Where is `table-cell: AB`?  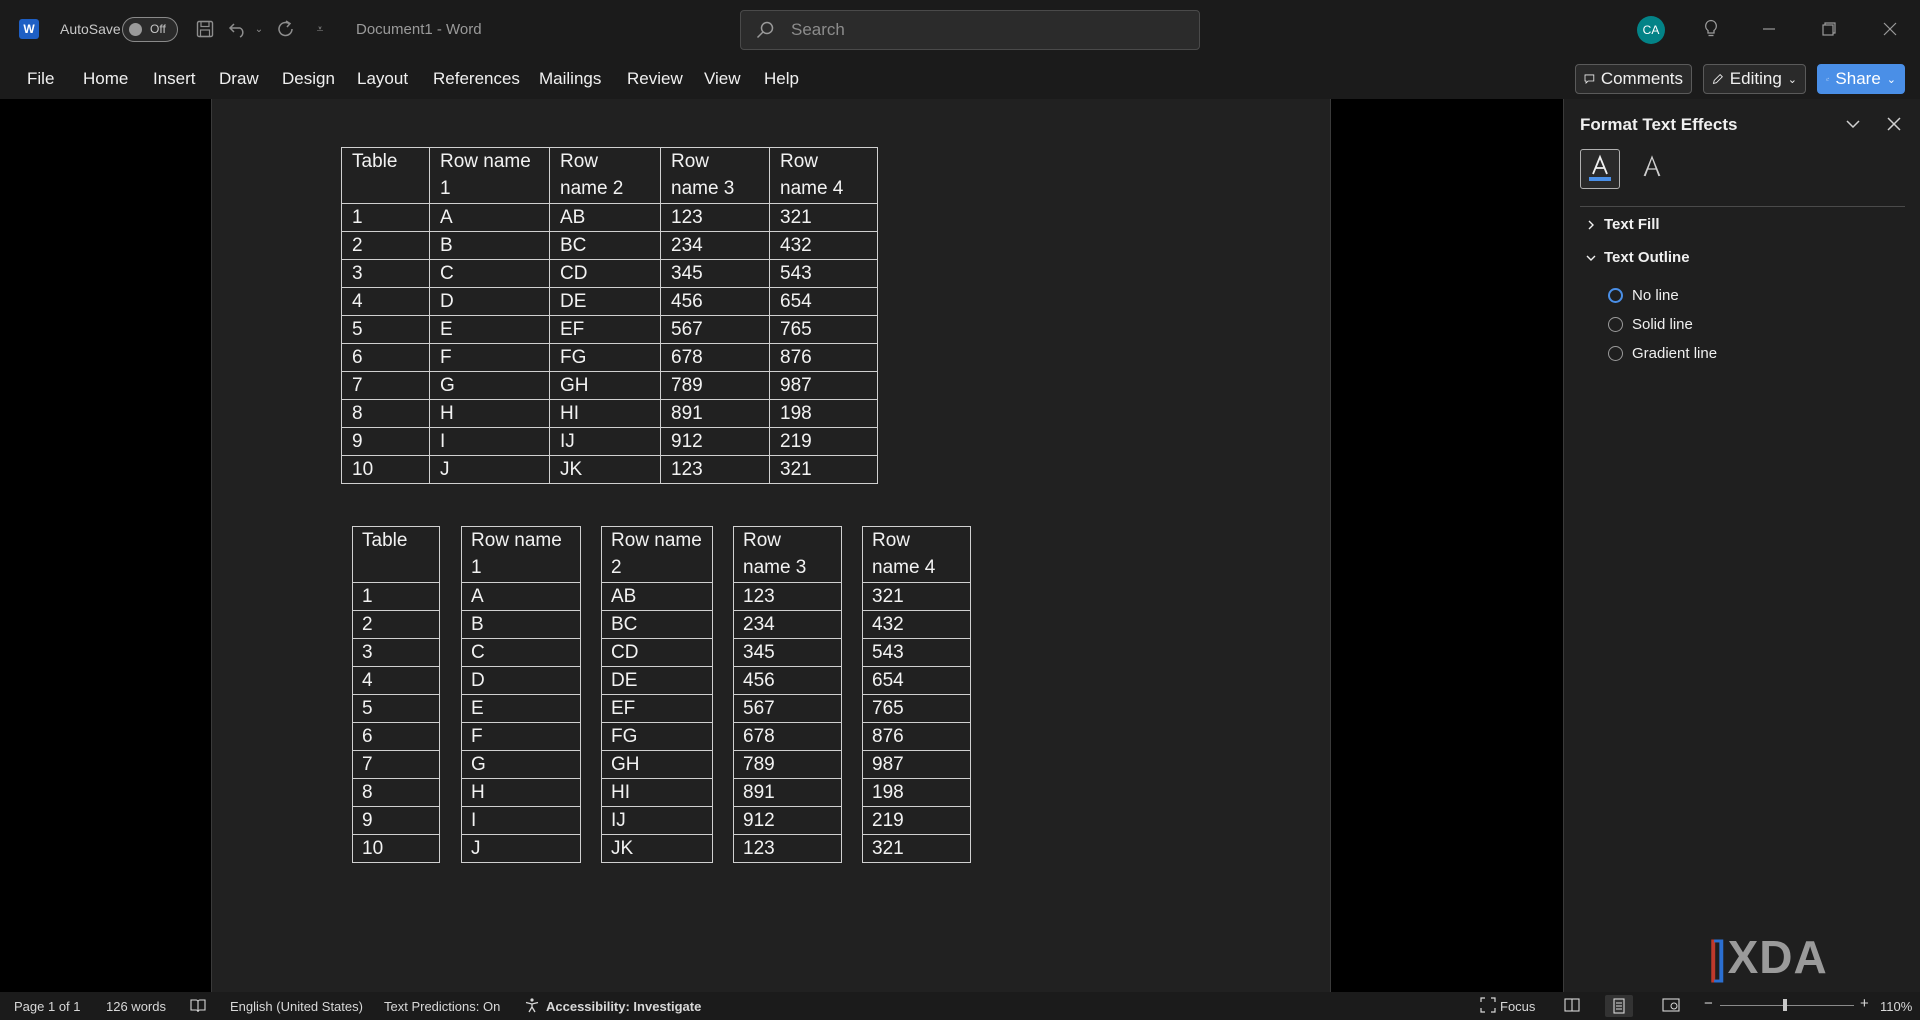 table-cell: AB is located at coordinates (605, 217).